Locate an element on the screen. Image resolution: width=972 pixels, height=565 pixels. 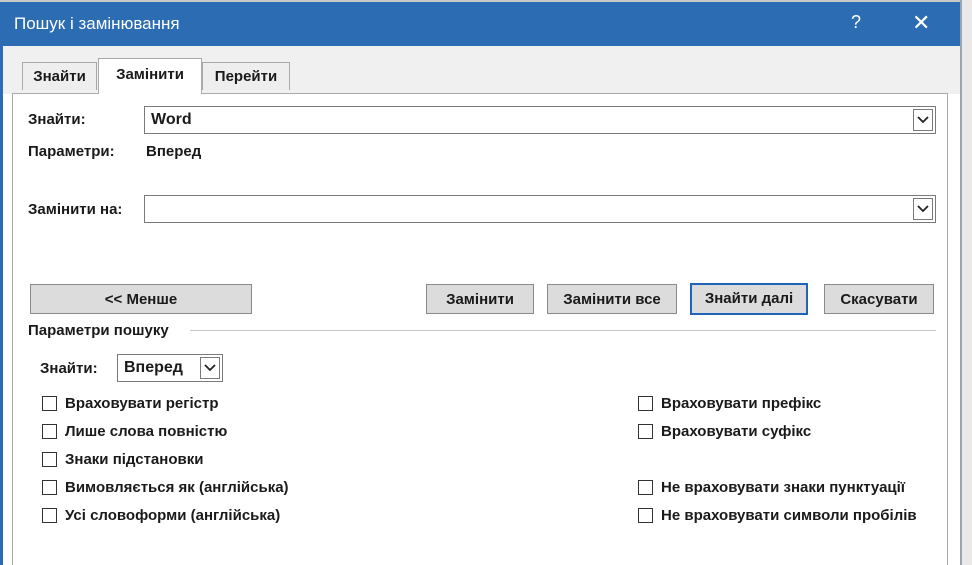
checkbox-label: Не враховувати символи пробілів is located at coordinates (789, 515).